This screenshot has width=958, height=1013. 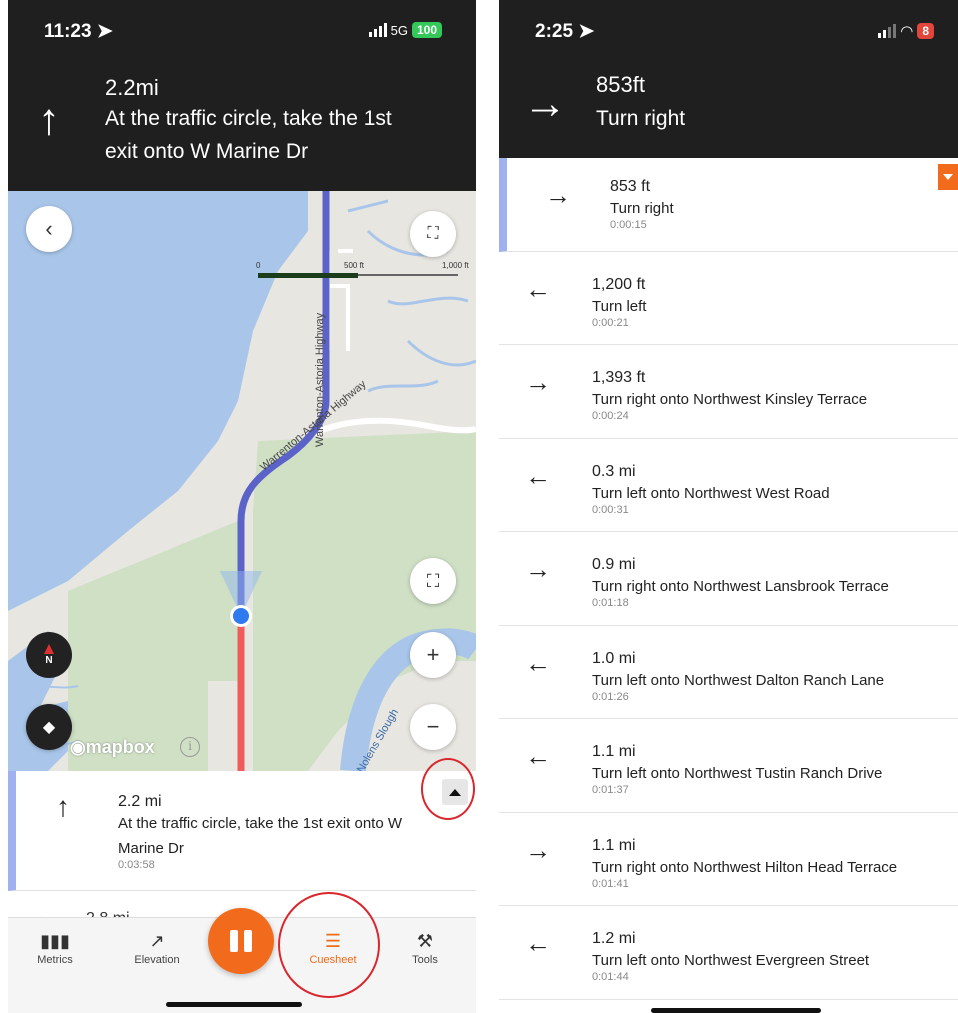 What do you see at coordinates (132, 87) in the screenshot?
I see `banner-distance: 2.2mi` at bounding box center [132, 87].